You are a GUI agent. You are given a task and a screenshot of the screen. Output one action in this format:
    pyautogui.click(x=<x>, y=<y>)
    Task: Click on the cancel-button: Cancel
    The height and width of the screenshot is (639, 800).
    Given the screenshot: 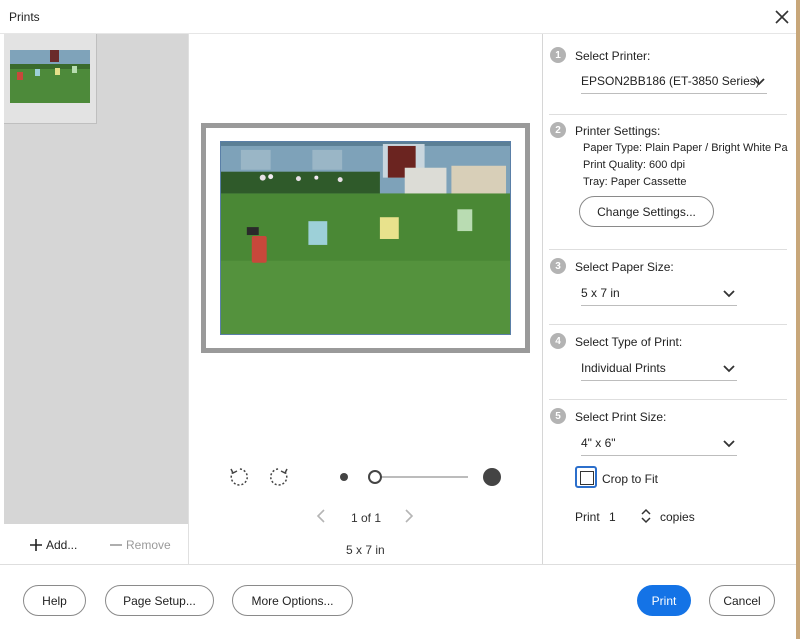 What is the action you would take?
    pyautogui.click(x=742, y=600)
    